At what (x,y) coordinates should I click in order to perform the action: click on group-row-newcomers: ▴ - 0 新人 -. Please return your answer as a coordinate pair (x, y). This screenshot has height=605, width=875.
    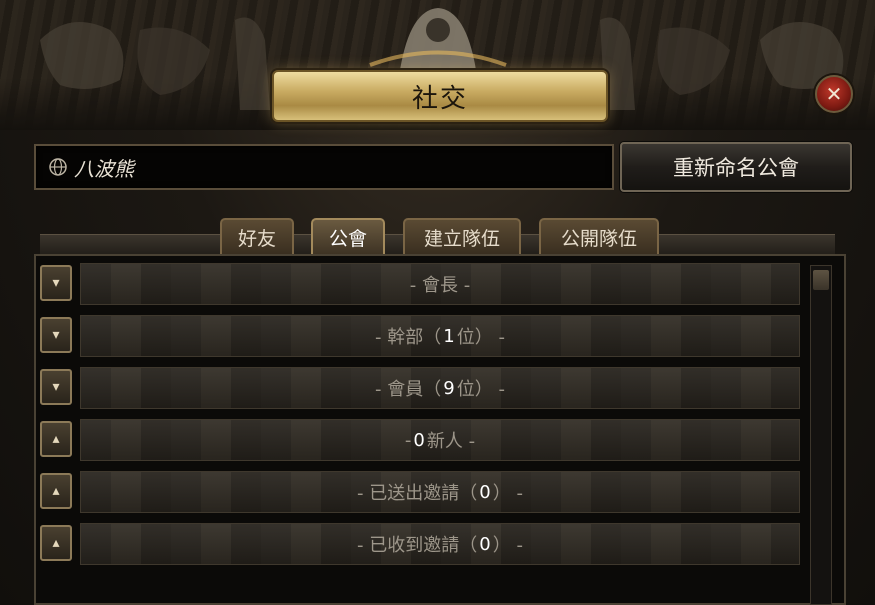
    Looking at the image, I should click on (420, 438).